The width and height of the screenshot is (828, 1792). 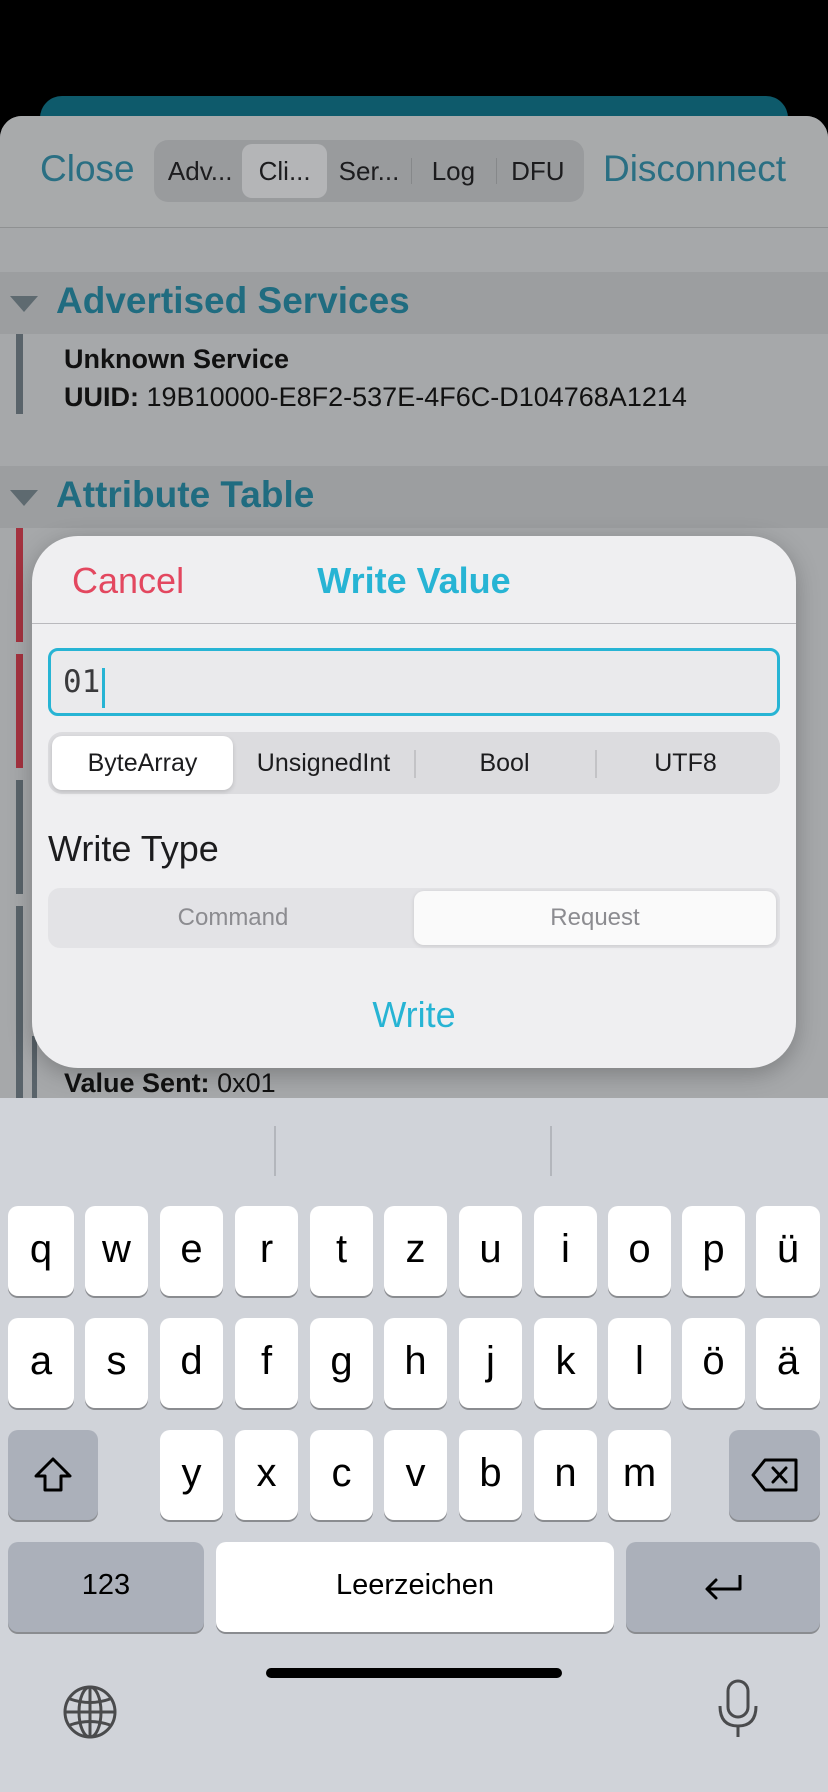 What do you see at coordinates (116, 1363) in the screenshot?
I see `key-s: s` at bounding box center [116, 1363].